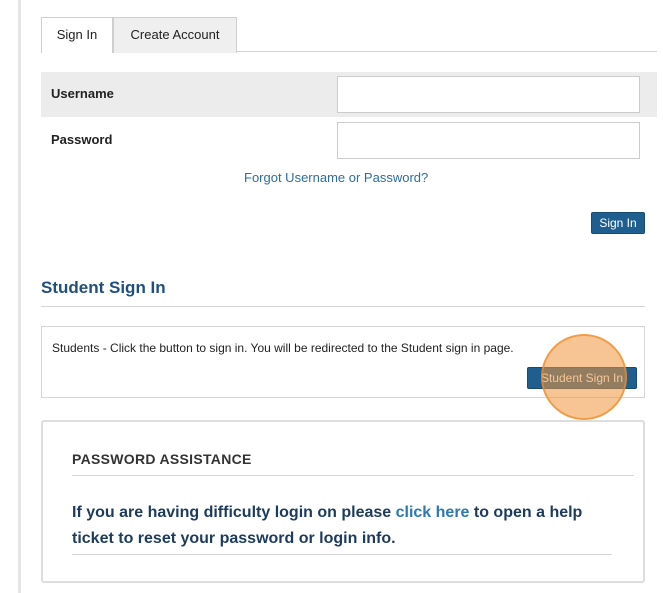 Image resolution: width=663 pixels, height=593 pixels. What do you see at coordinates (77, 35) in the screenshot?
I see `tab-sign-in: Sign In` at bounding box center [77, 35].